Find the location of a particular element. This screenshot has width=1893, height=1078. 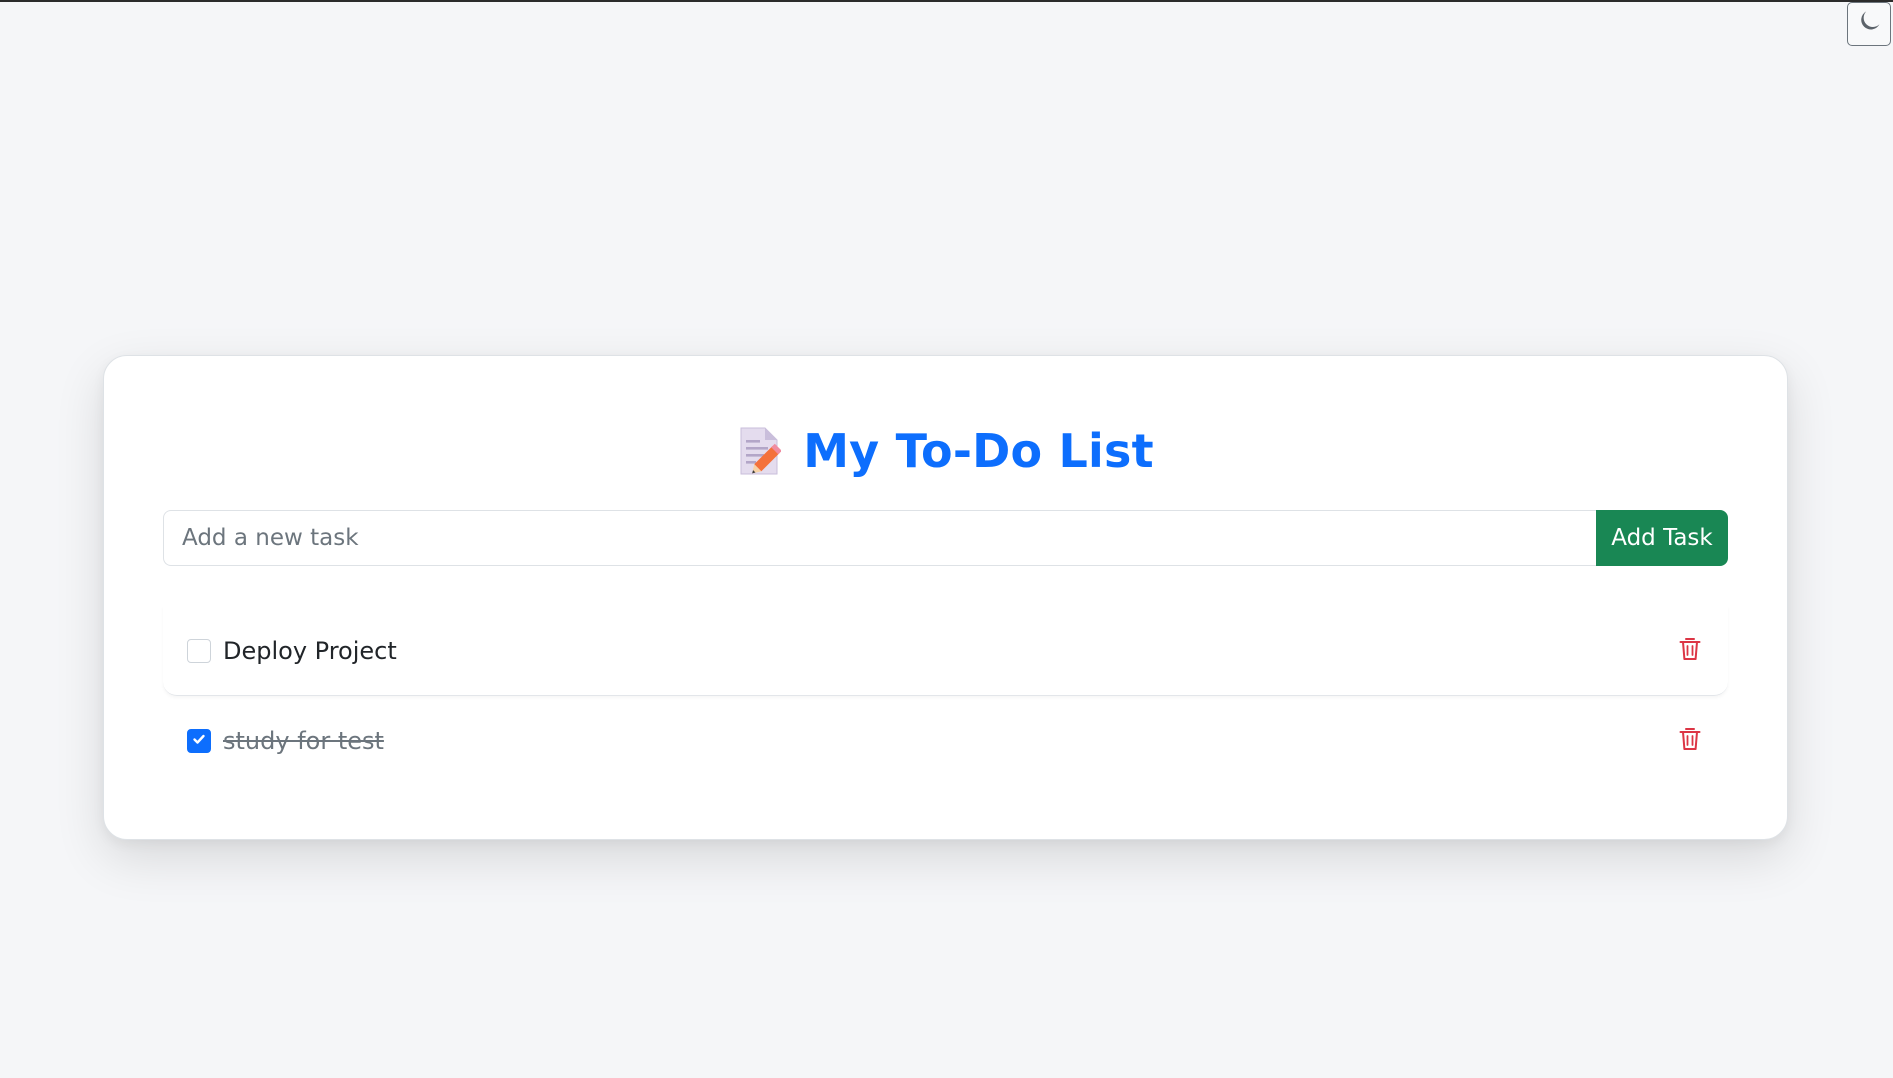

theme-toggle-button is located at coordinates (1869, 24).